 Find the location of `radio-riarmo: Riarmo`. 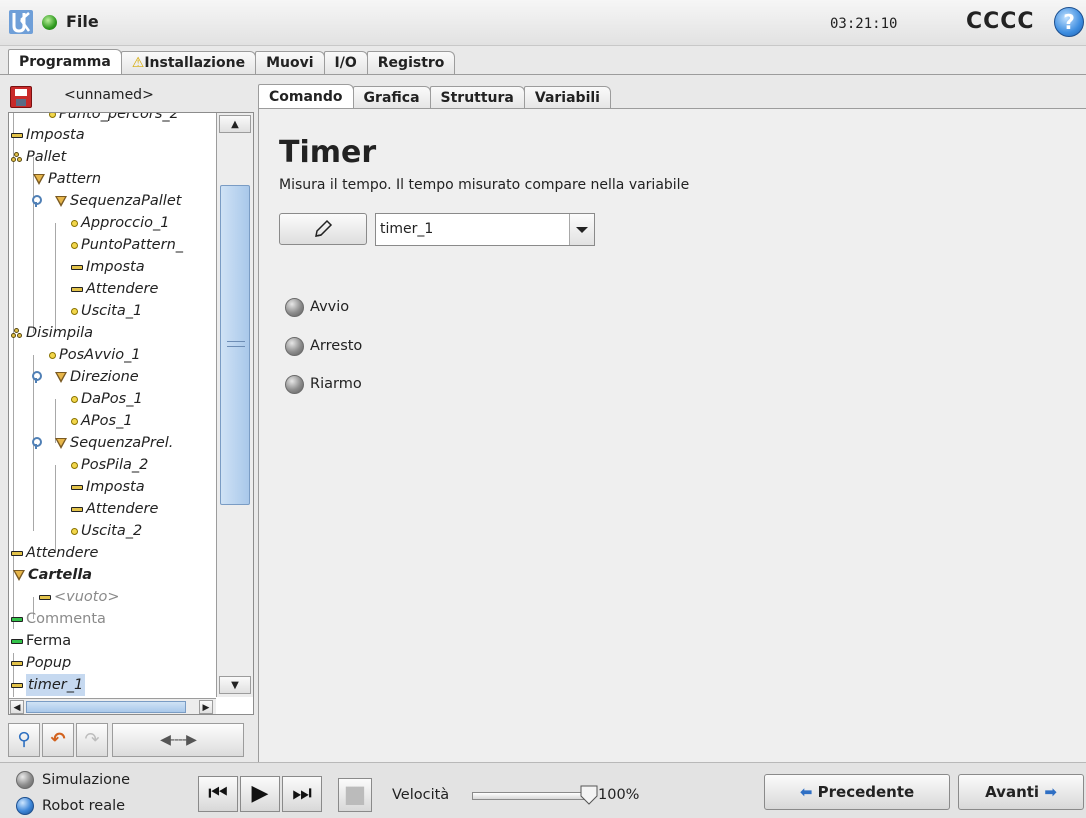

radio-riarmo: Riarmo is located at coordinates (323, 384).